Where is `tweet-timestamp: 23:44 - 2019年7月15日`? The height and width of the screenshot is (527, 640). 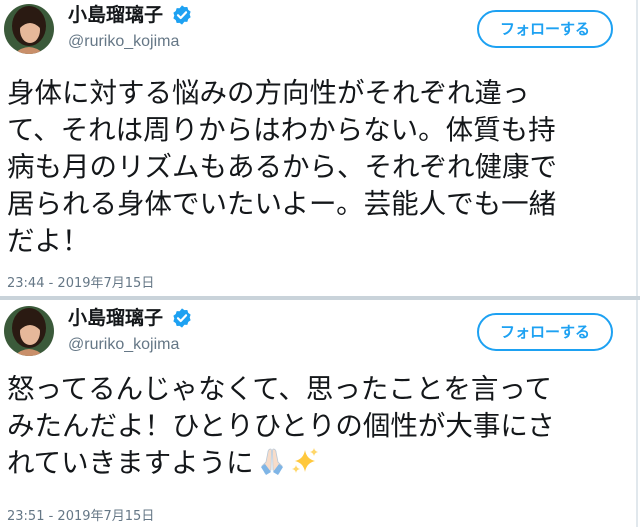
tweet-timestamp: 23:44 - 2019年7月15日 is located at coordinates (80, 284).